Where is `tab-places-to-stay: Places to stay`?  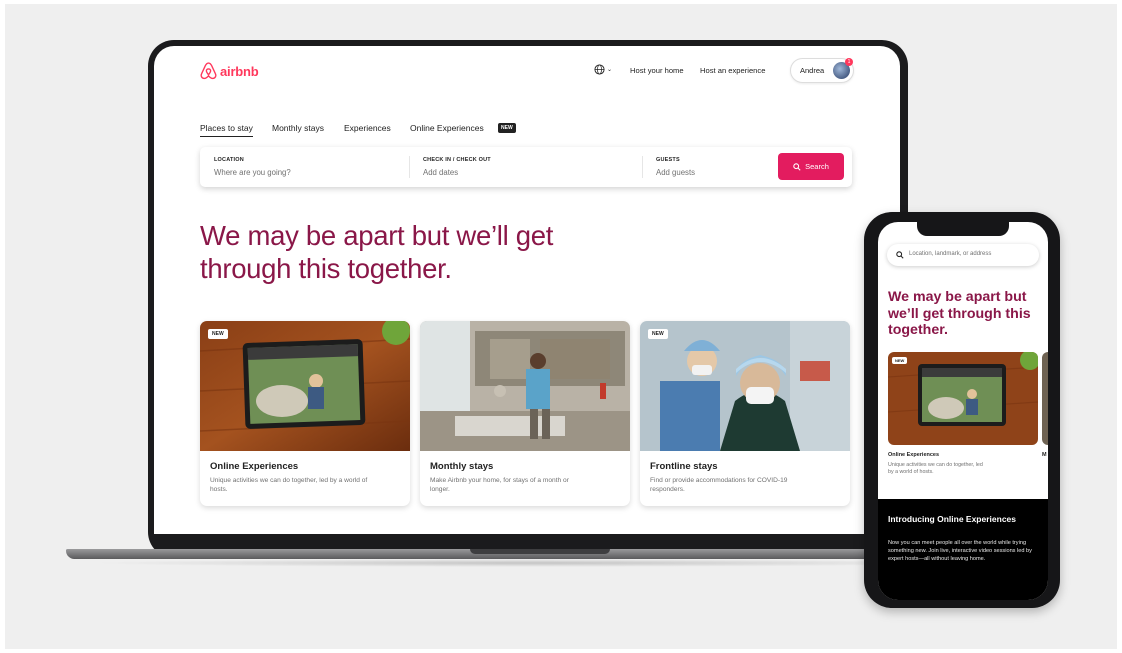 tab-places-to-stay: Places to stay is located at coordinates (226, 130).